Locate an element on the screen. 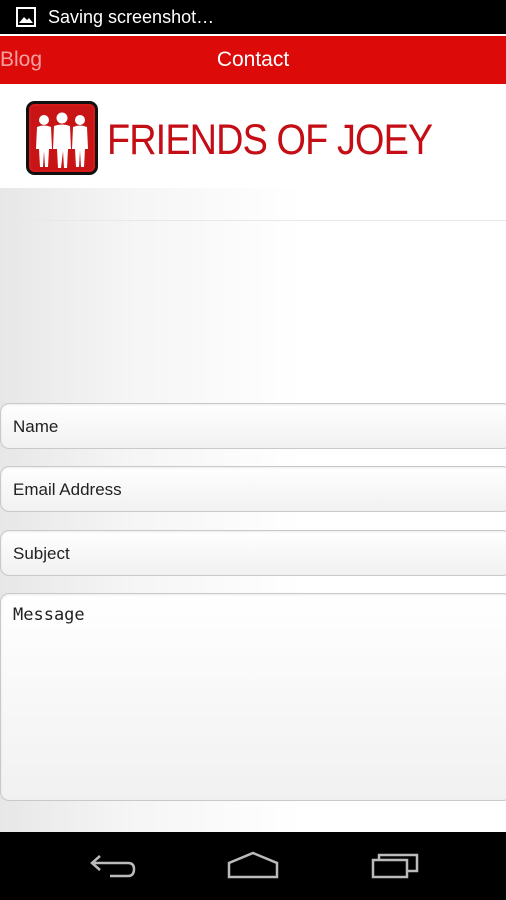 The width and height of the screenshot is (506, 900). image-icon is located at coordinates (26, 17).